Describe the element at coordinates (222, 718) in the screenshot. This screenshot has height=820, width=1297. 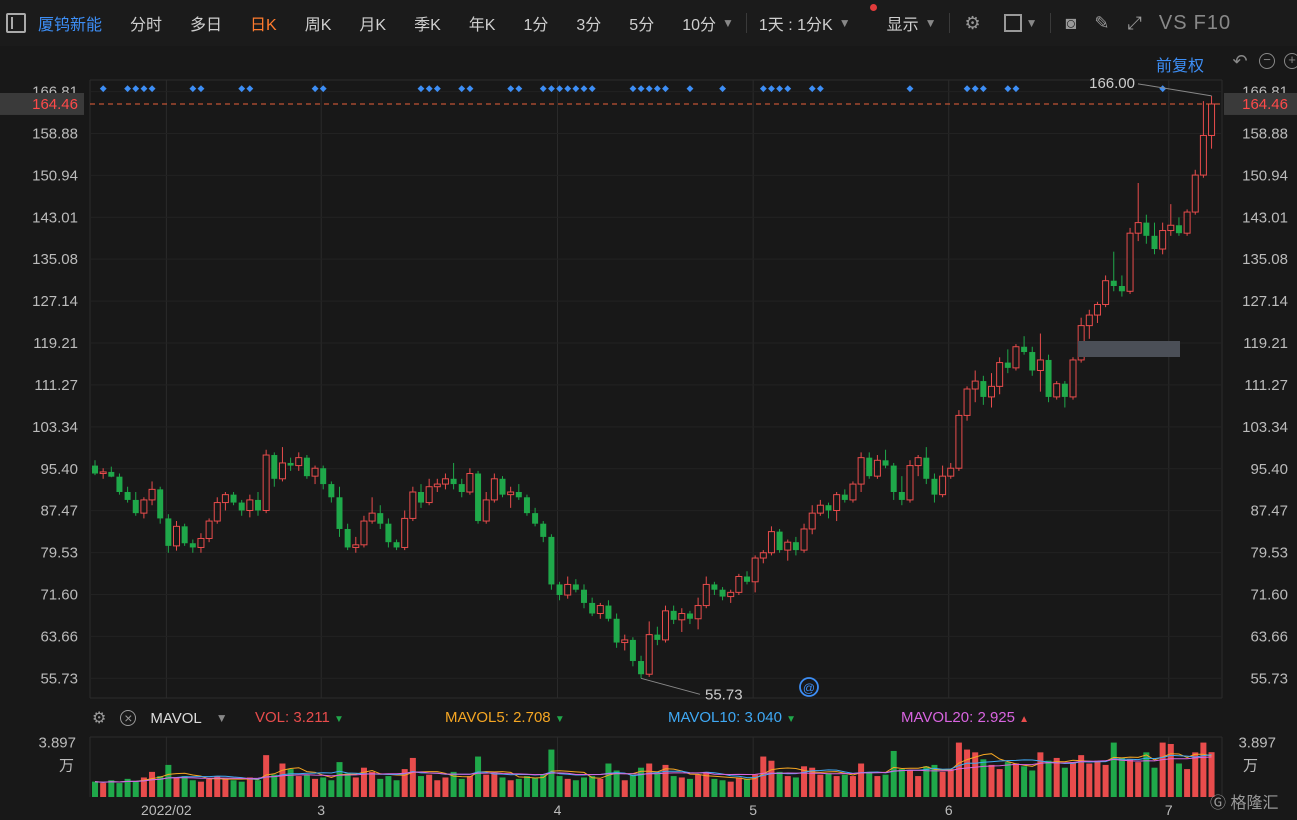
I see `chevron-down-icon: ▼` at that location.